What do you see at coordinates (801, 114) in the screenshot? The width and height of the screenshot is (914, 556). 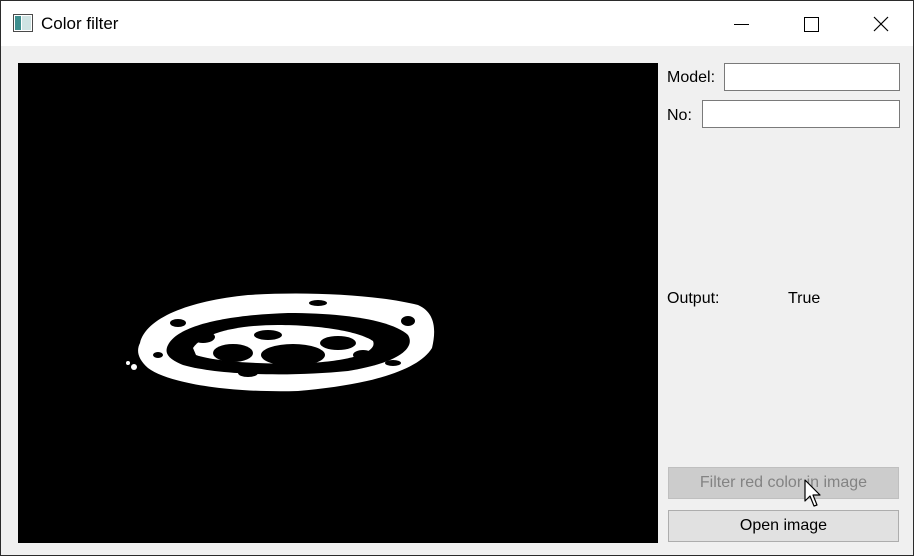 I see `no-field` at bounding box center [801, 114].